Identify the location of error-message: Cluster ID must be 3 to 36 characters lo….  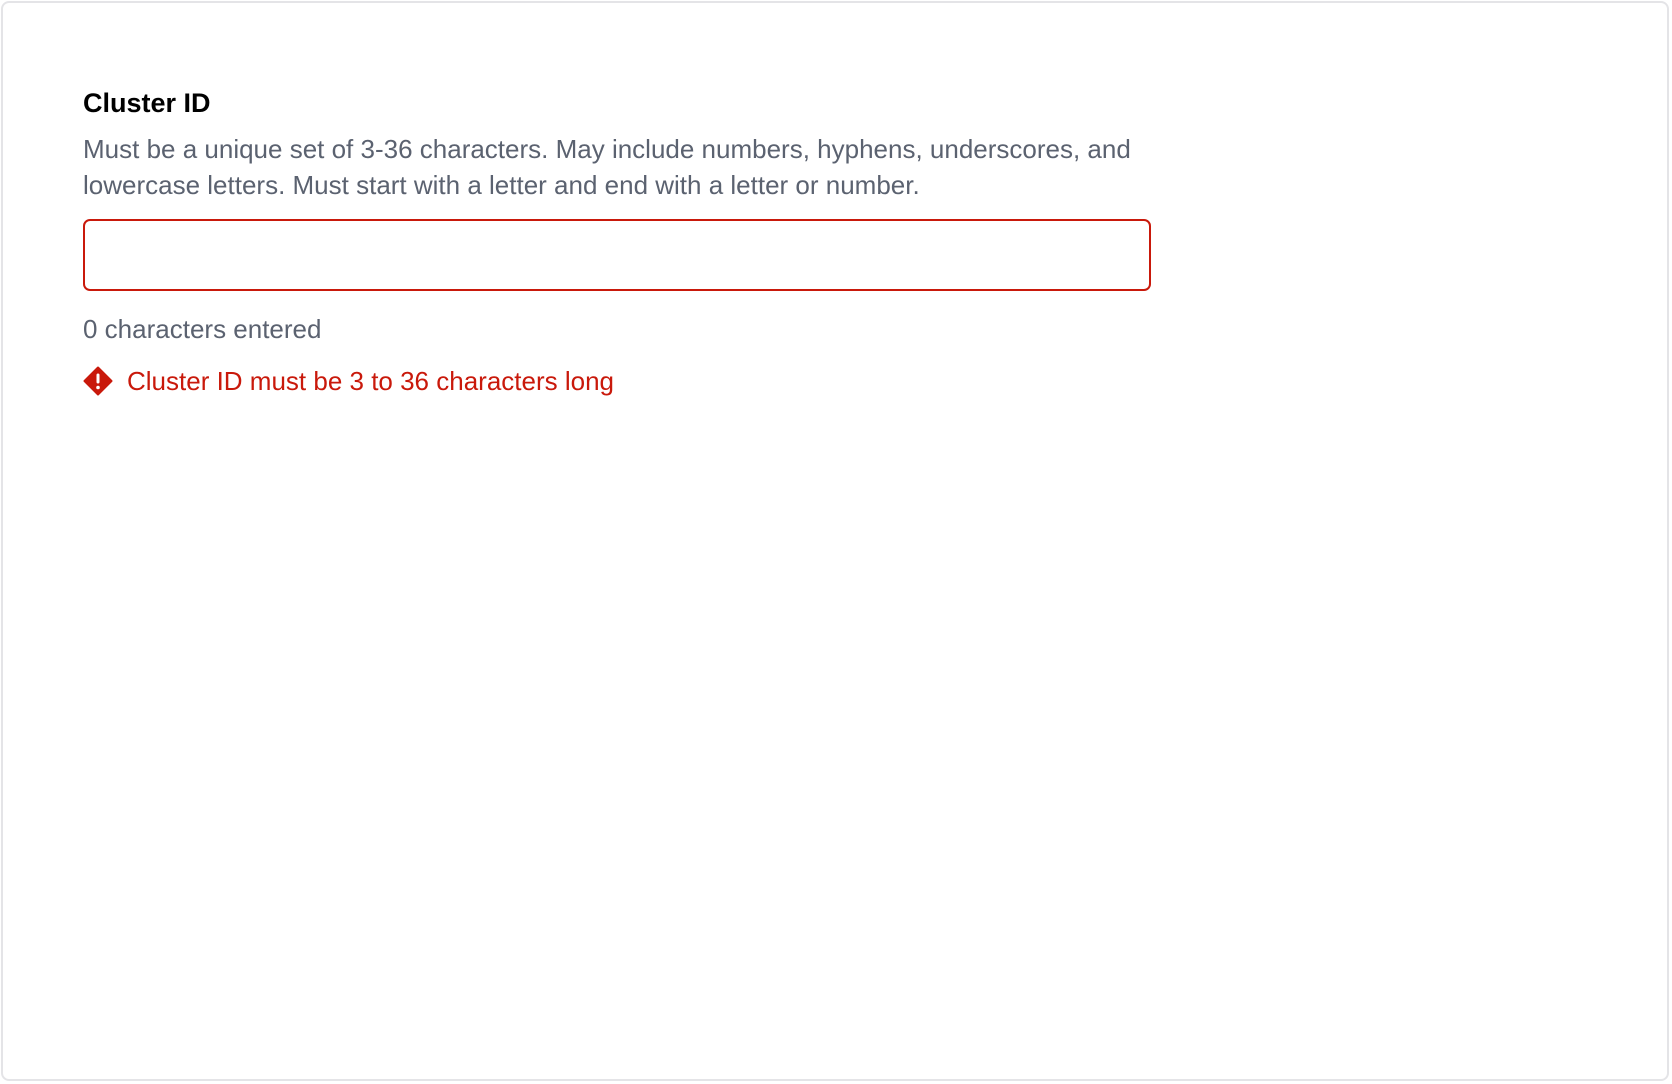
(617, 381).